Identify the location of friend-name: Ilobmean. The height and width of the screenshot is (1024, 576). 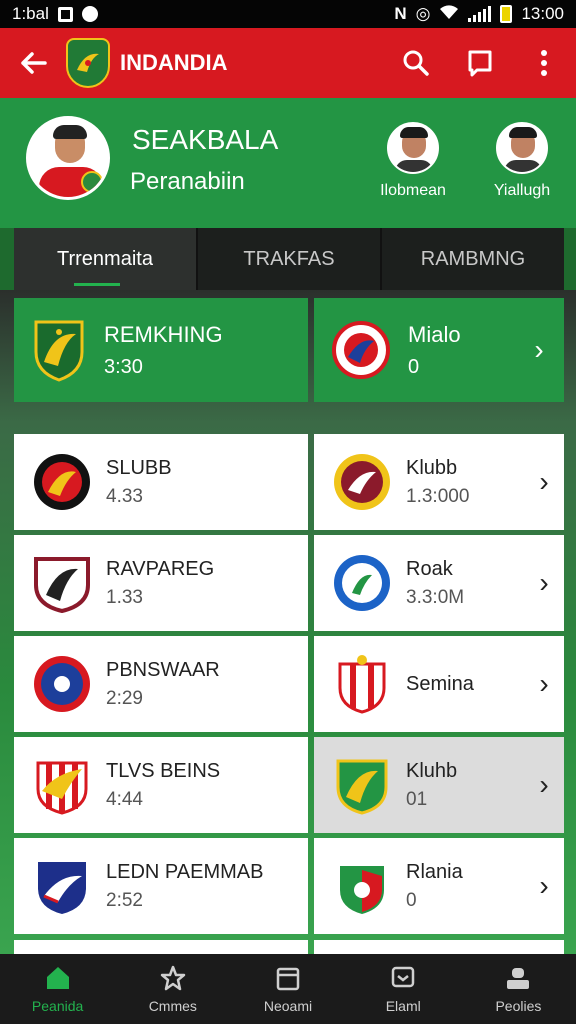
(413, 190).